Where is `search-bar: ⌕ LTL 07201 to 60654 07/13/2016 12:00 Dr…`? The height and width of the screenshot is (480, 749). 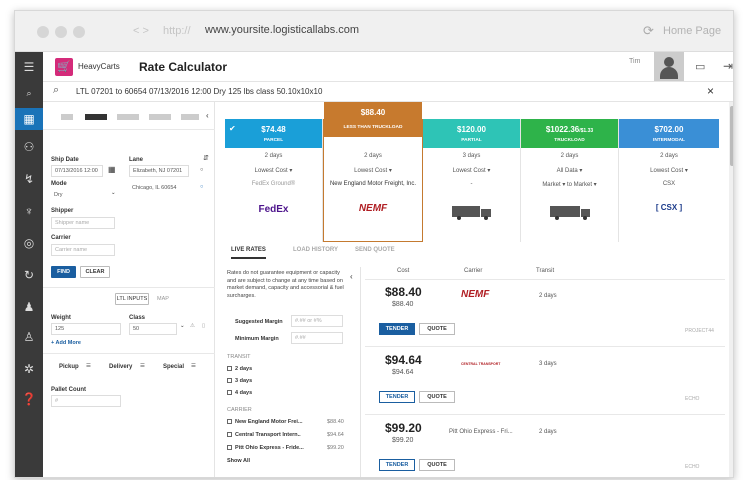 search-bar: ⌕ LTL 07201 to 60654 07/13/2016 12:00 Dr… is located at coordinates (388, 92).